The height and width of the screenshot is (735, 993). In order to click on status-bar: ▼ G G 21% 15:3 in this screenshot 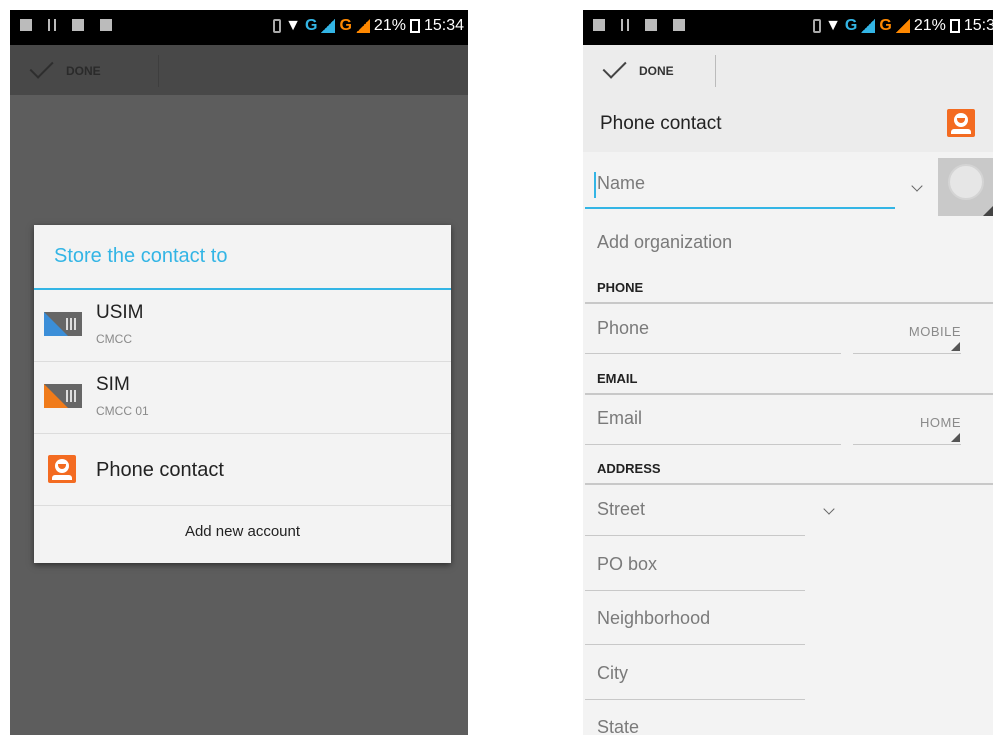, I will do `click(788, 27)`.